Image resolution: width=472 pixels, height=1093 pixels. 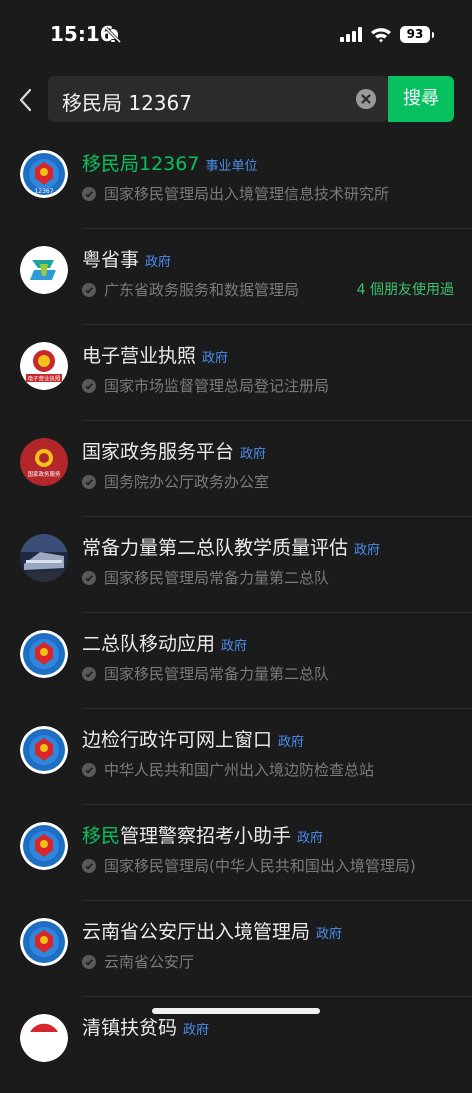 What do you see at coordinates (44, 270) in the screenshot?
I see `yue-sheng-shi-logo-avatar` at bounding box center [44, 270].